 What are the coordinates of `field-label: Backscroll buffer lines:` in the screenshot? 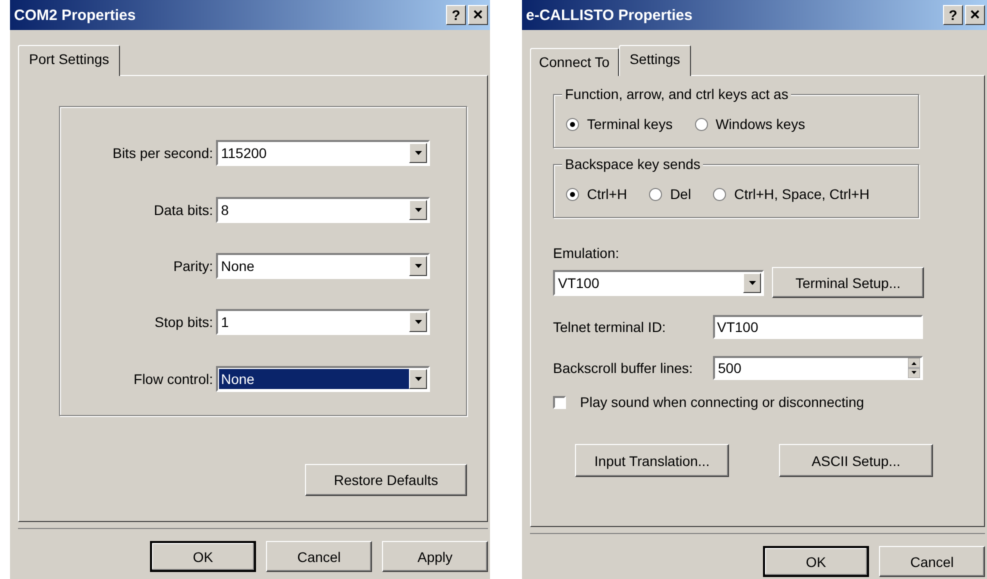 It's located at (623, 368).